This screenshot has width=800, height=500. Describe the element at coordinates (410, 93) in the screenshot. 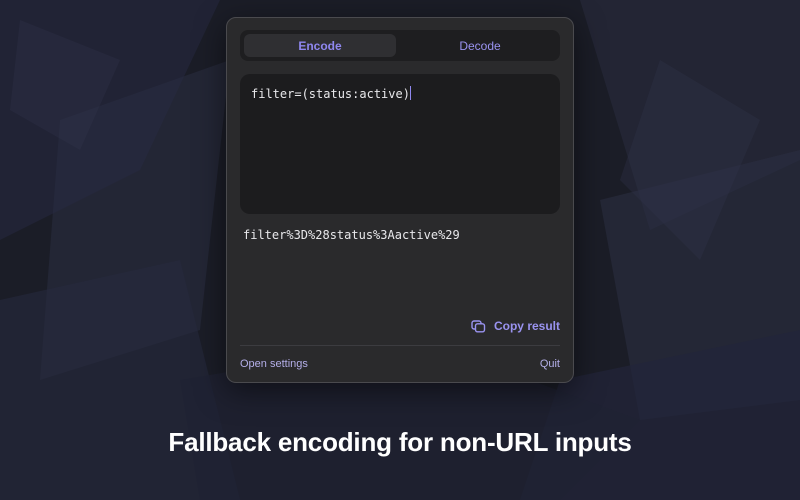

I see `text-caret` at that location.